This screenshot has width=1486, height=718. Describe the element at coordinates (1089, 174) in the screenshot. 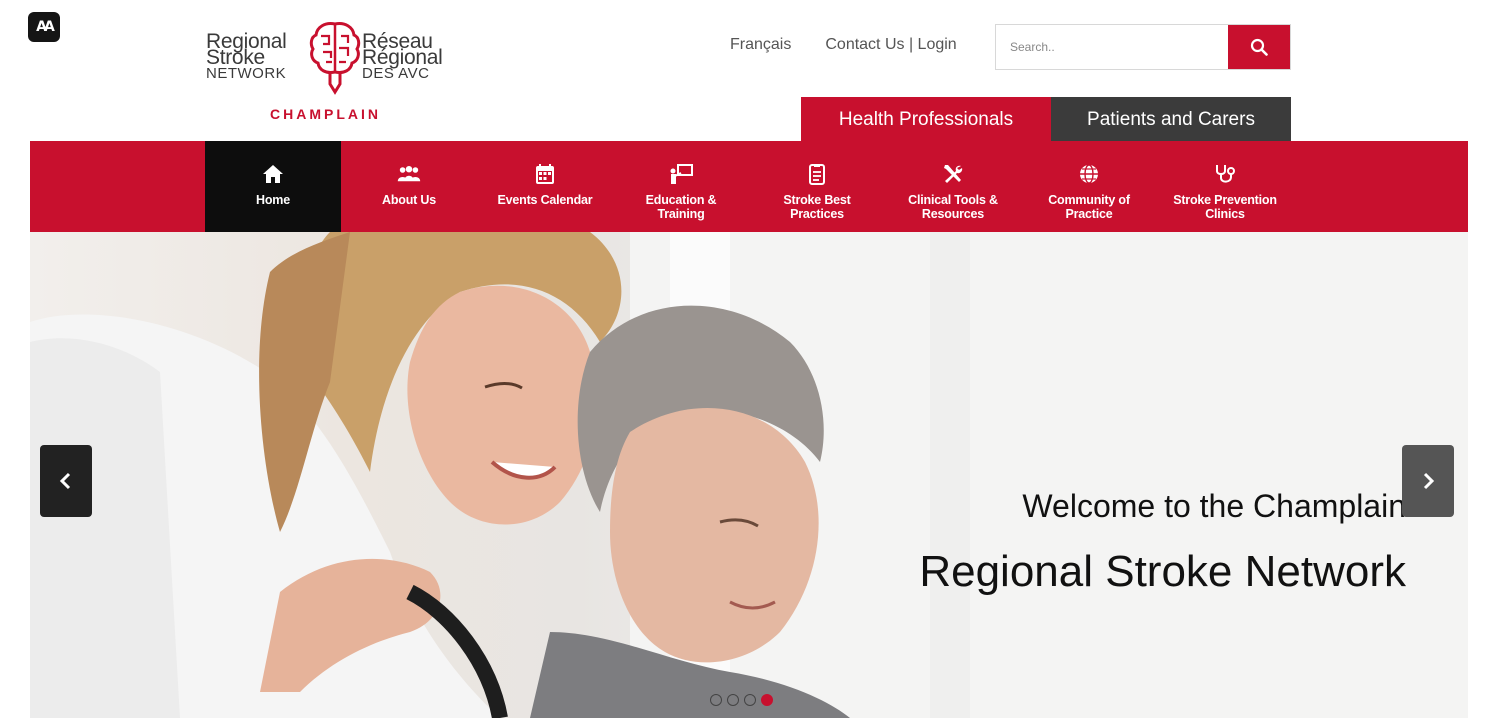

I see `globe-icon` at that location.